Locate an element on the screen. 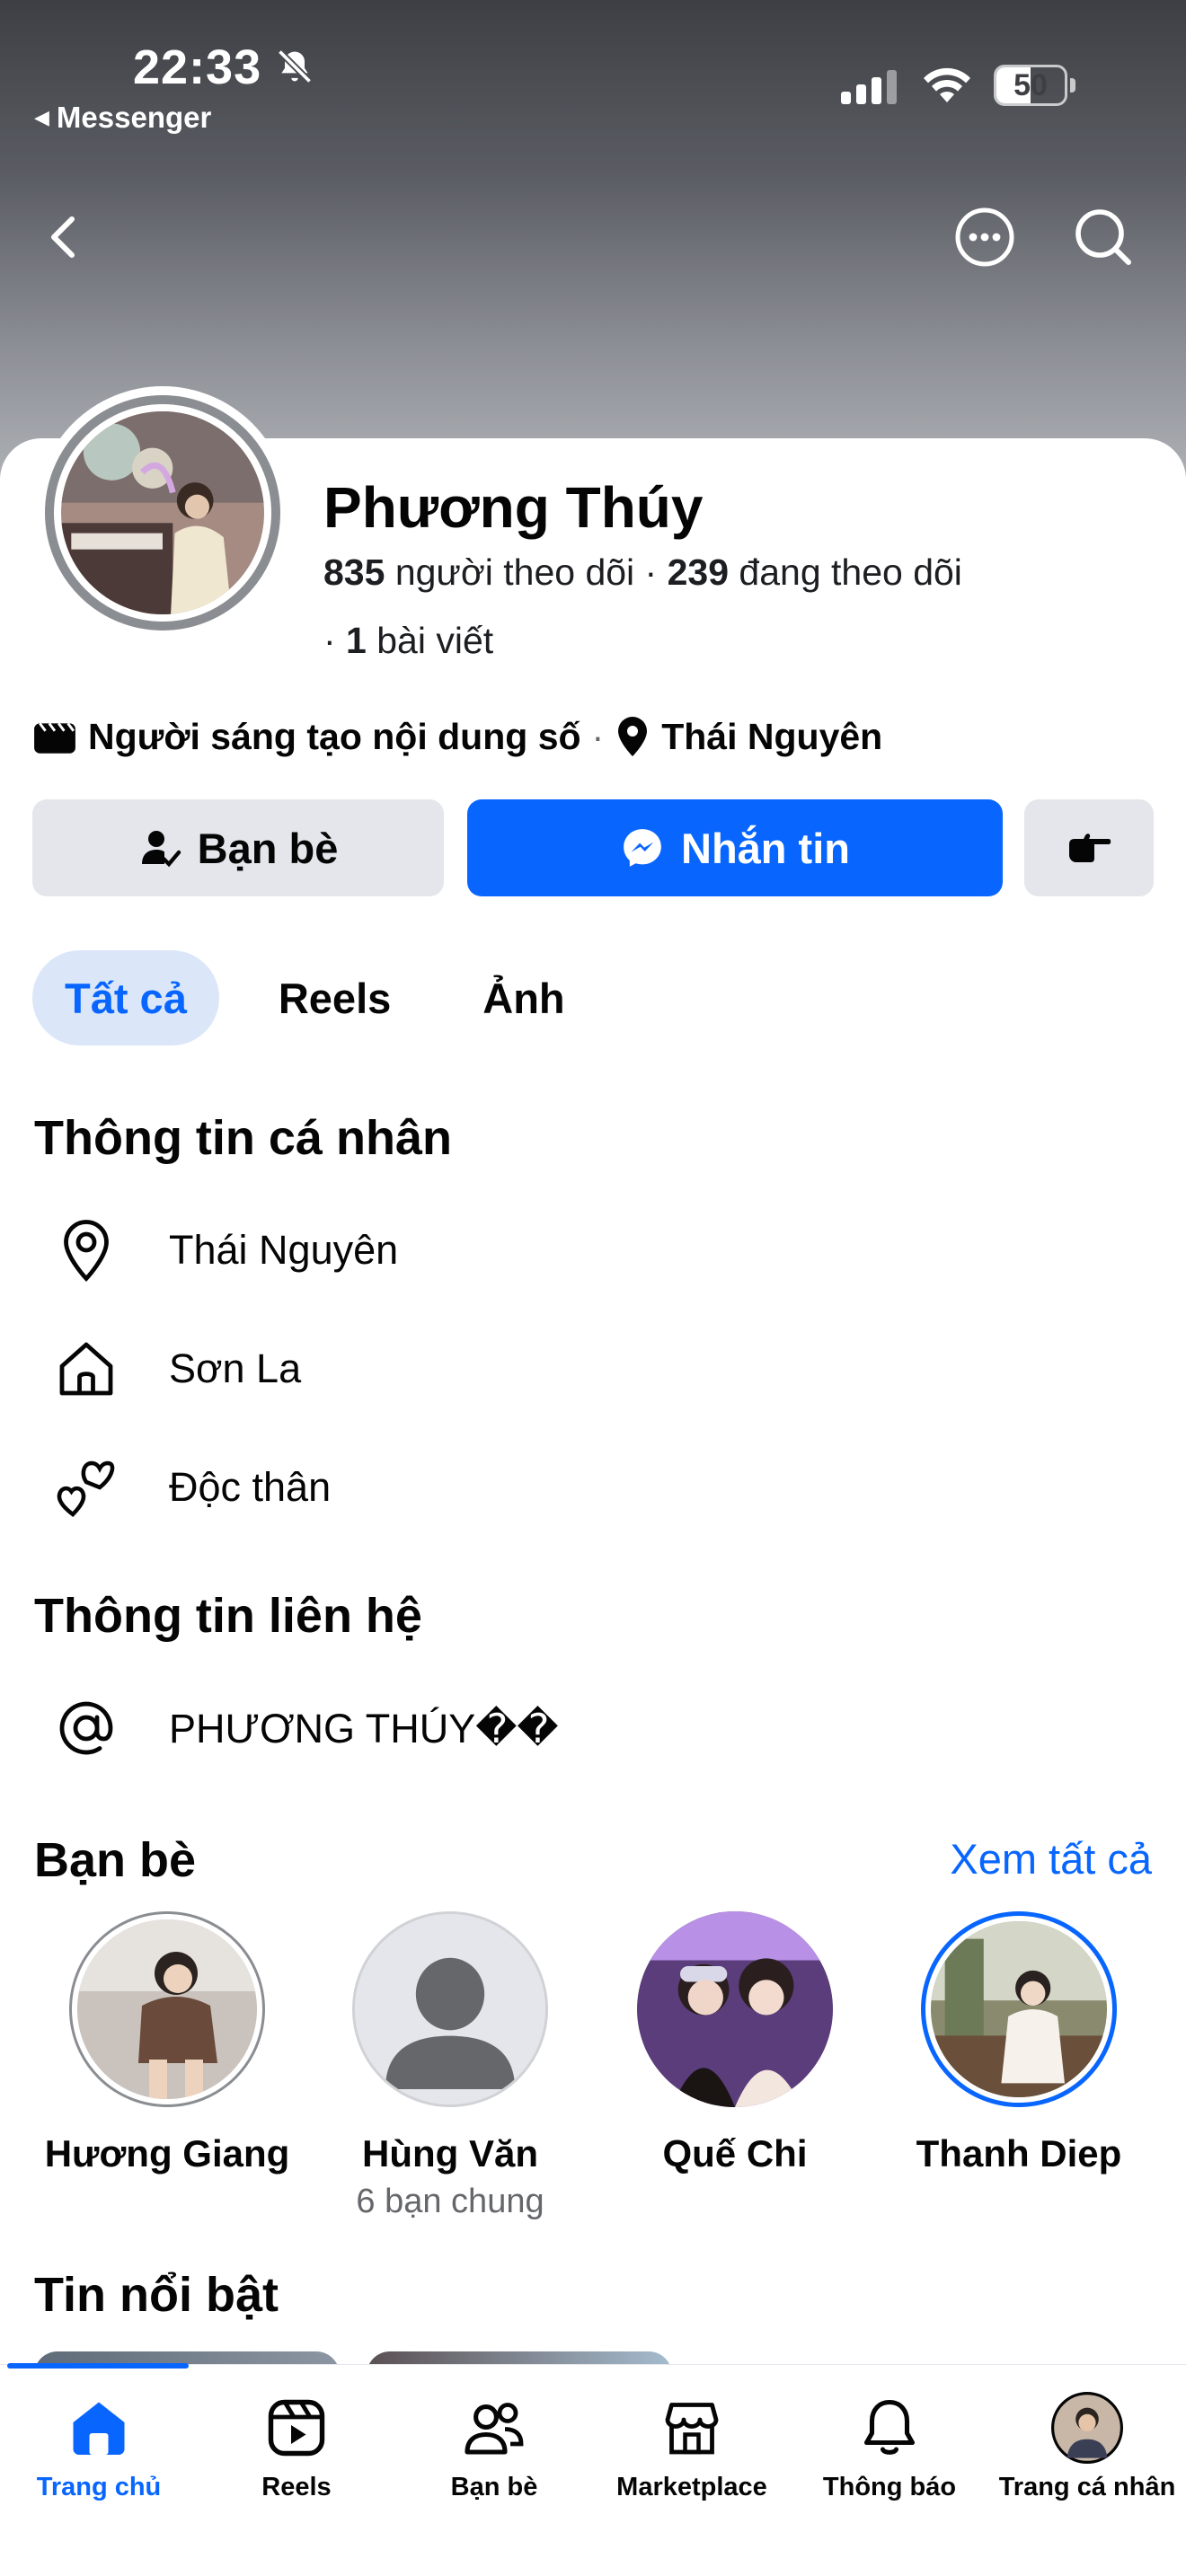  friend-card: Thanh Diep is located at coordinates (1019, 2047).